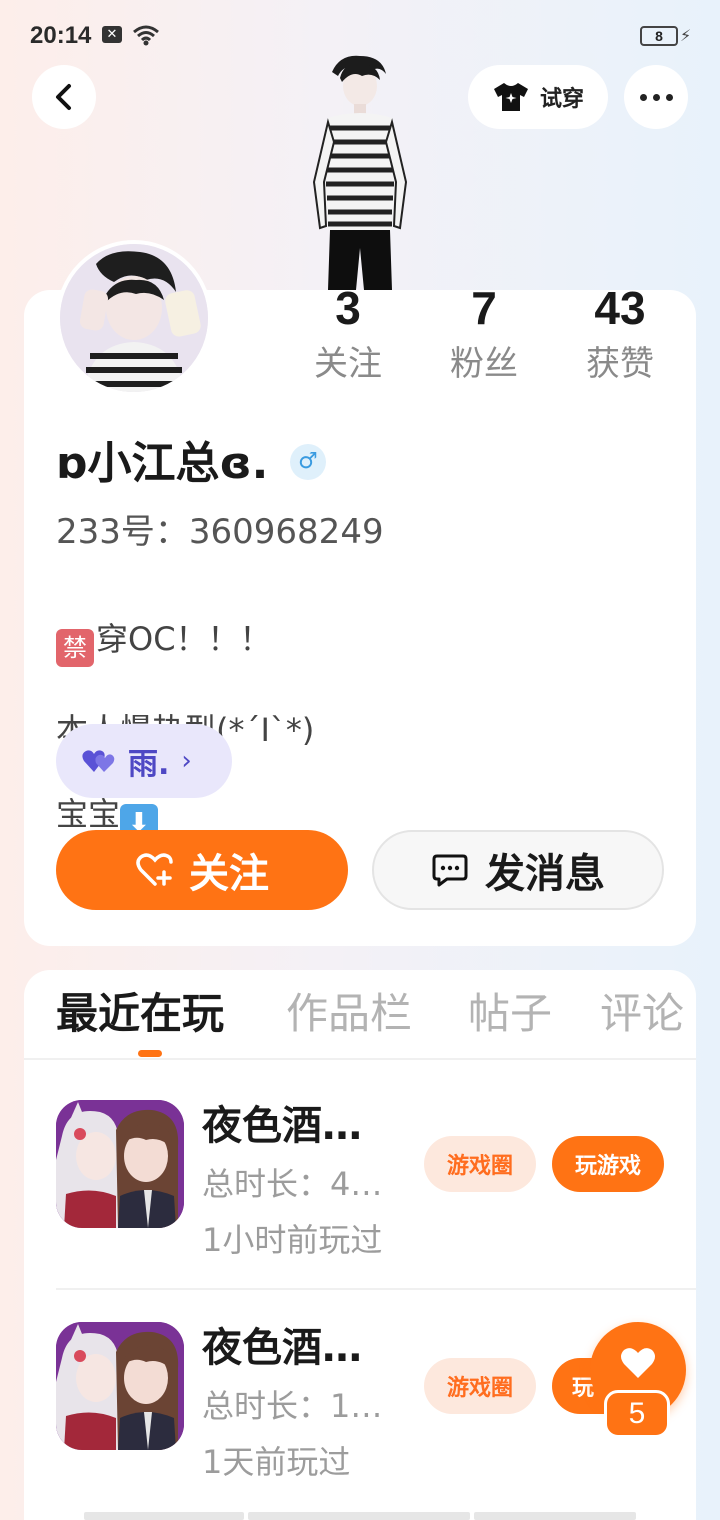  Describe the element at coordinates (561, 99) in the screenshot. I see `try-on-label: 试穿` at that location.